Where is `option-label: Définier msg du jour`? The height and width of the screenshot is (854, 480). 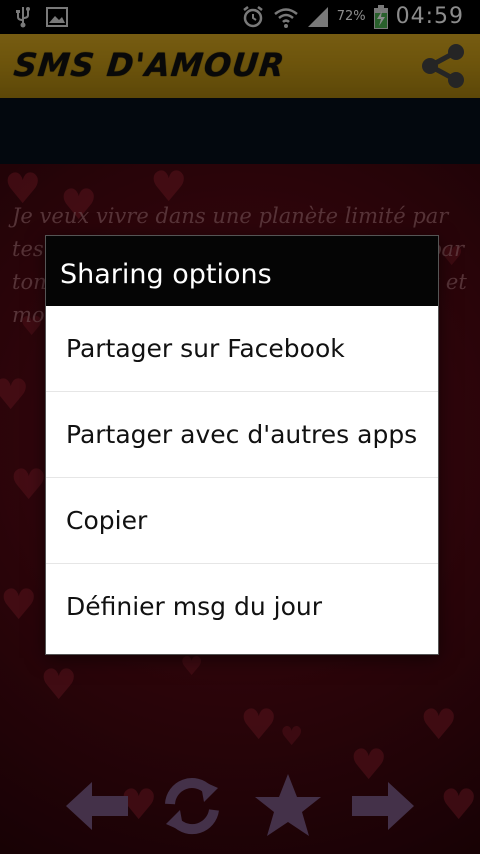 option-label: Définier msg du jour is located at coordinates (194, 606).